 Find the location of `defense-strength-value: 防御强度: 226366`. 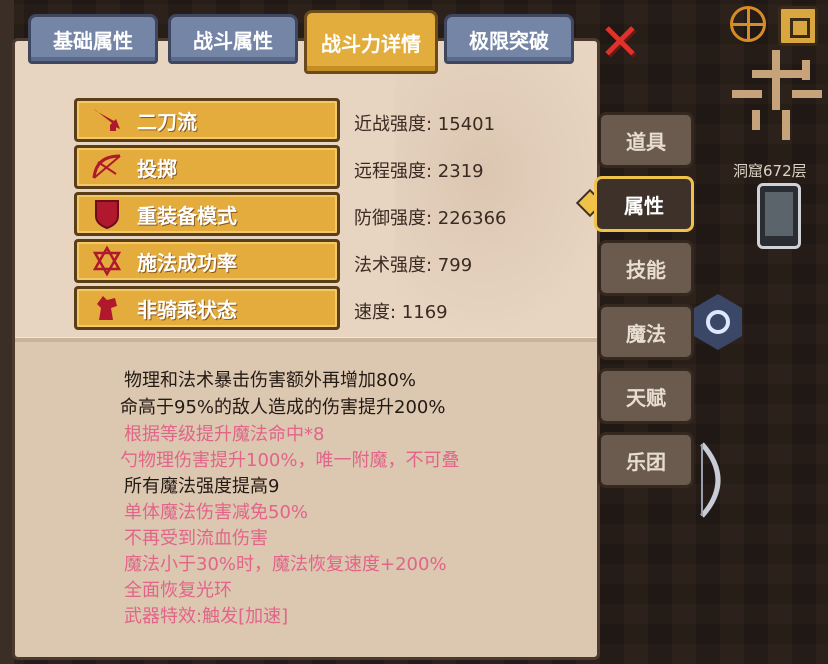

defense-strength-value: 防御强度: 226366 is located at coordinates (430, 218).